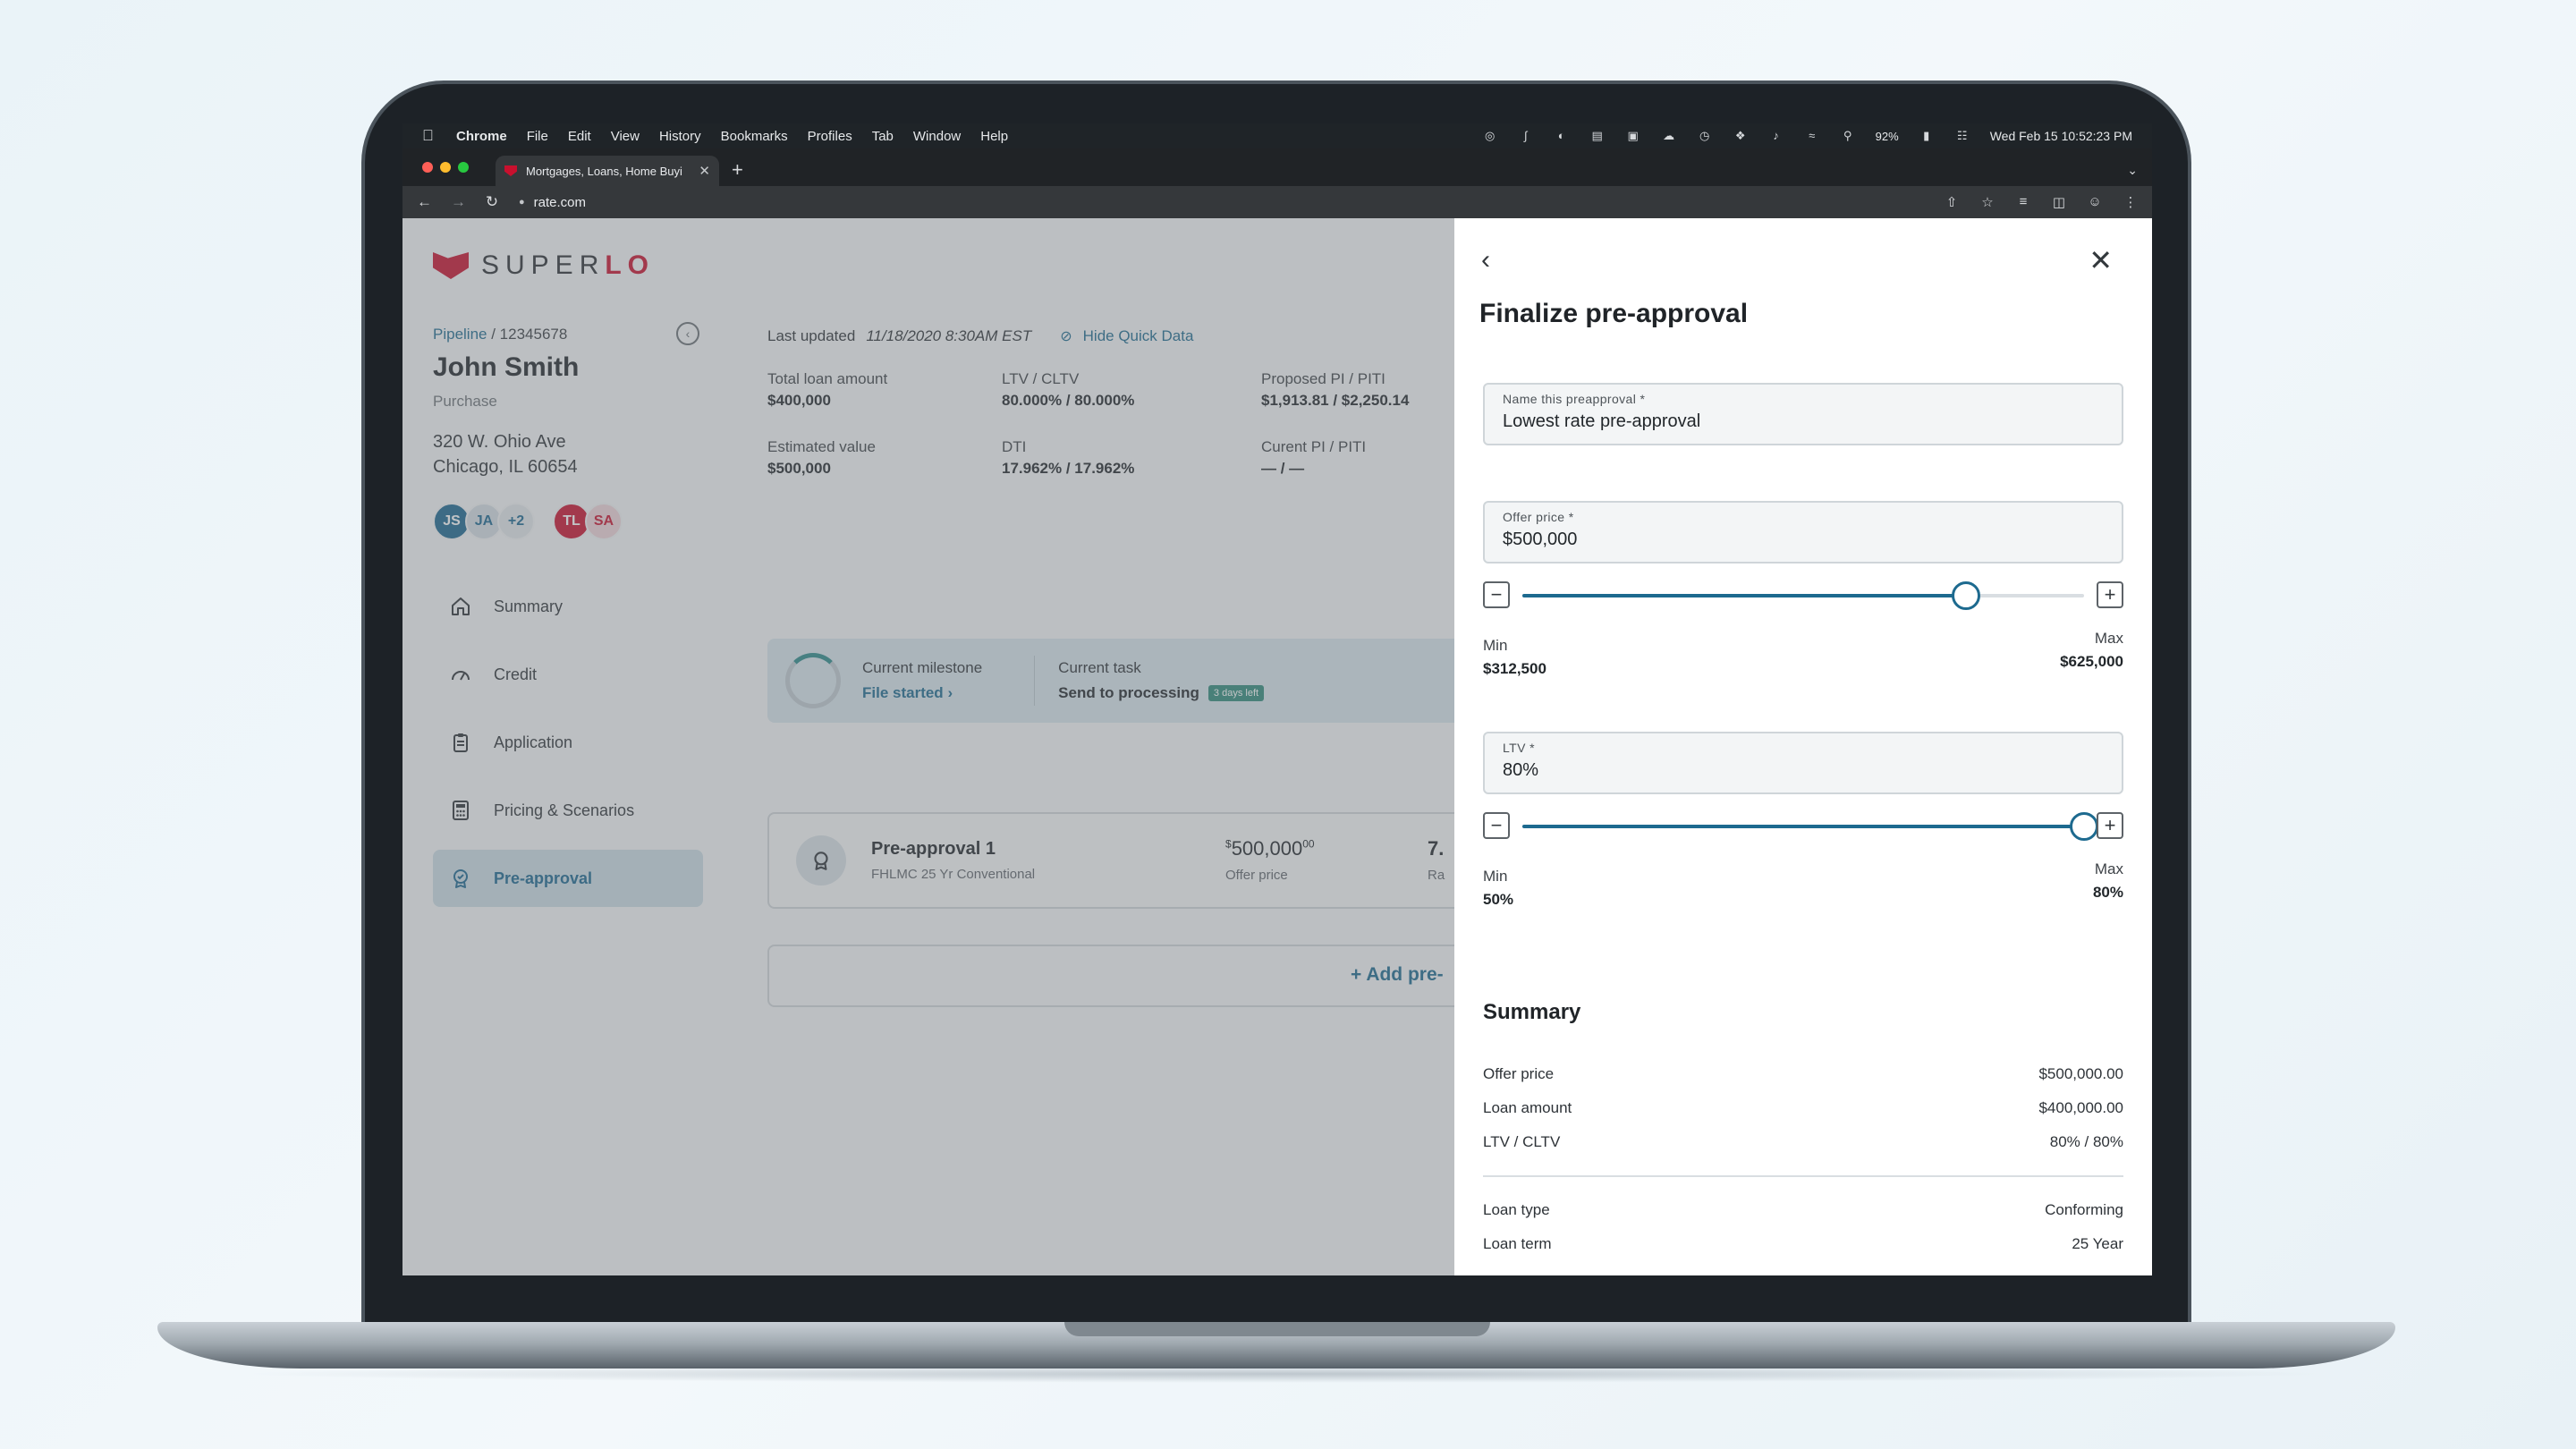  Describe the element at coordinates (1987, 202) in the screenshot. I see `bookmark-star-icon: ☆` at that location.